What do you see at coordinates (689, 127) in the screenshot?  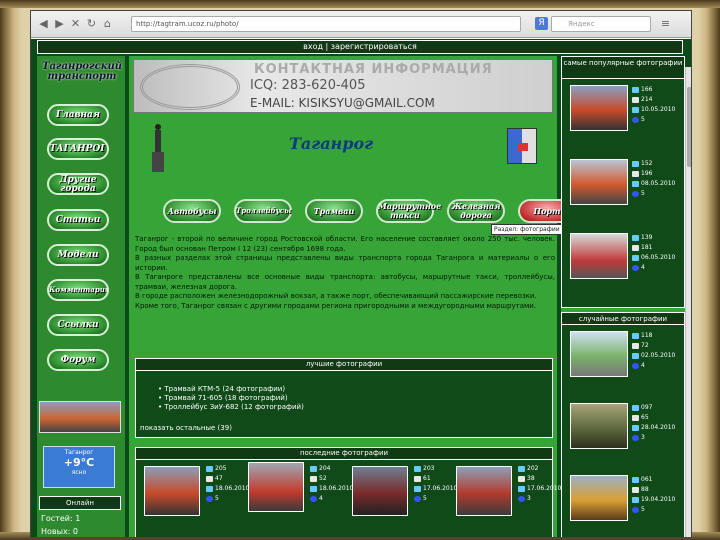 I see `scrollbar-thumb` at bounding box center [689, 127].